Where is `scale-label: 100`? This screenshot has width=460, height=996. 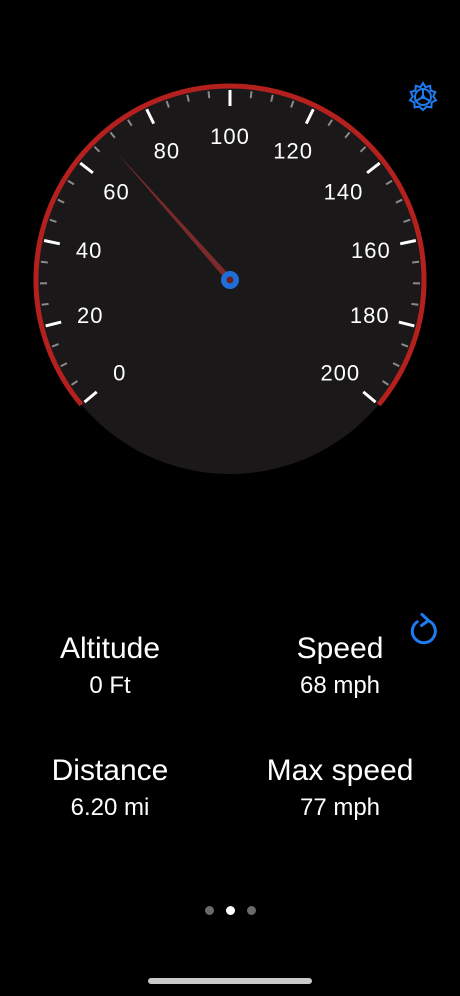
scale-label: 100 is located at coordinates (230, 136).